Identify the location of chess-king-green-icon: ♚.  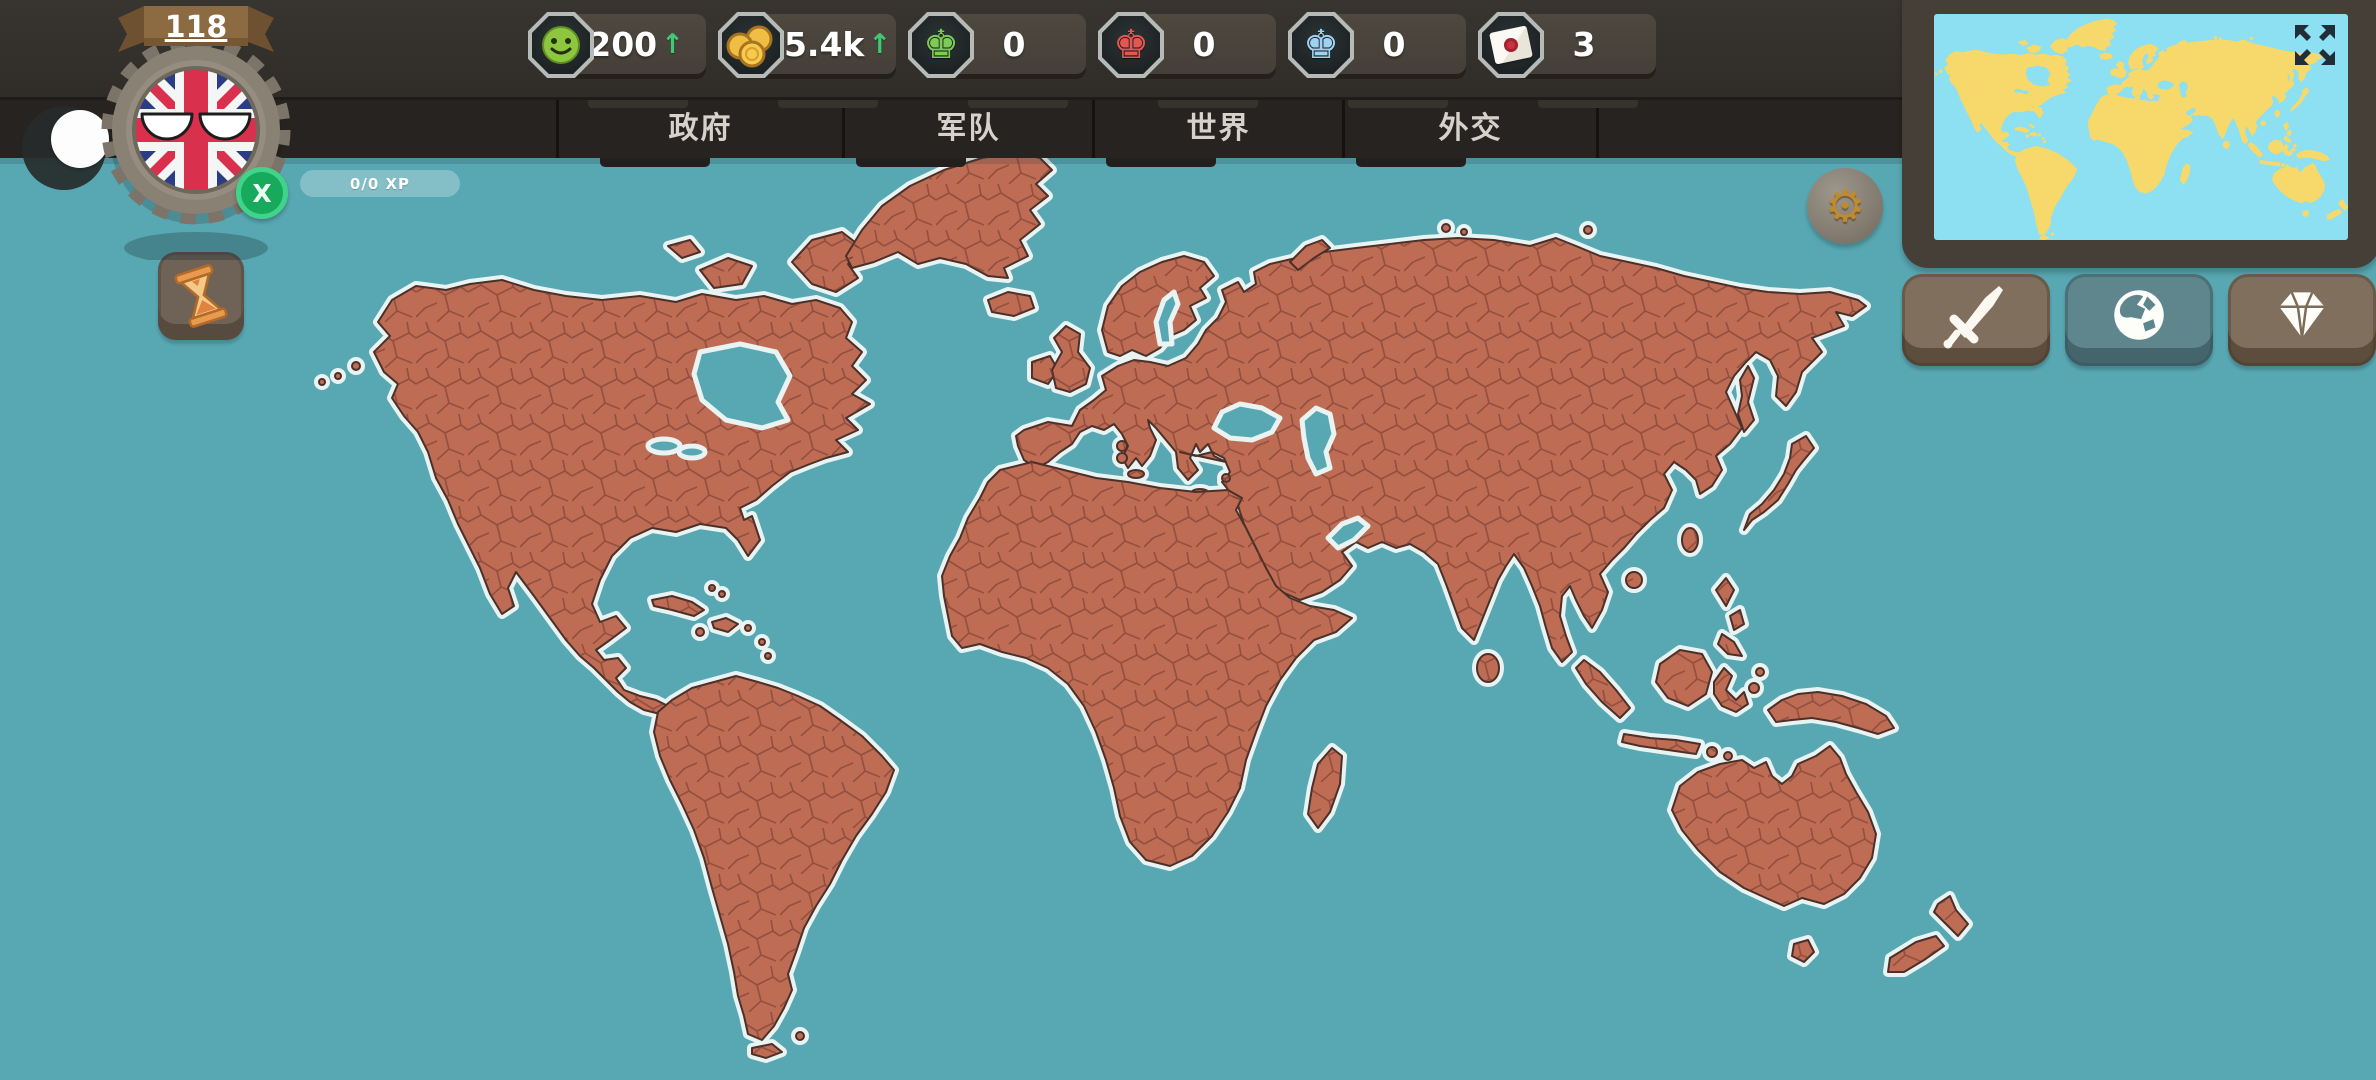
(941, 45).